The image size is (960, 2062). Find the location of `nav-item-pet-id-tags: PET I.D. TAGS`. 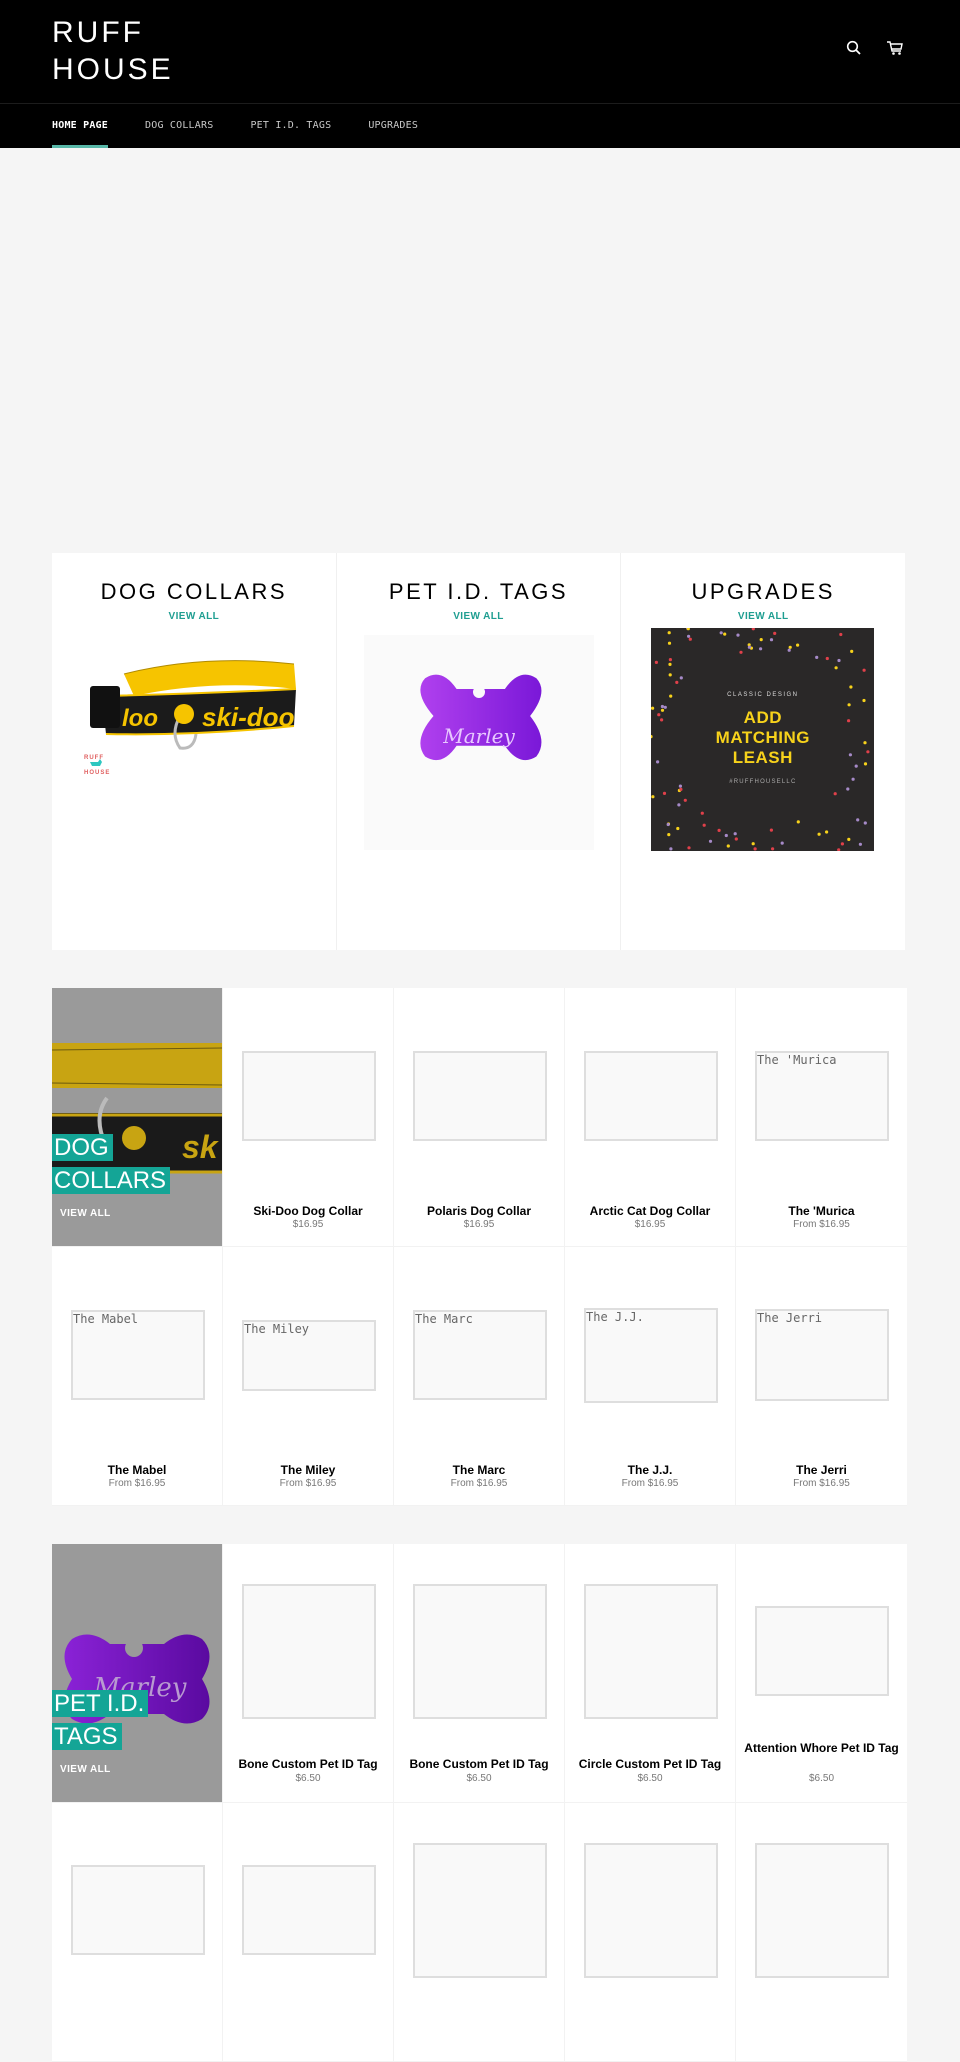

nav-item-pet-id-tags: PET I.D. TAGS is located at coordinates (290, 126).